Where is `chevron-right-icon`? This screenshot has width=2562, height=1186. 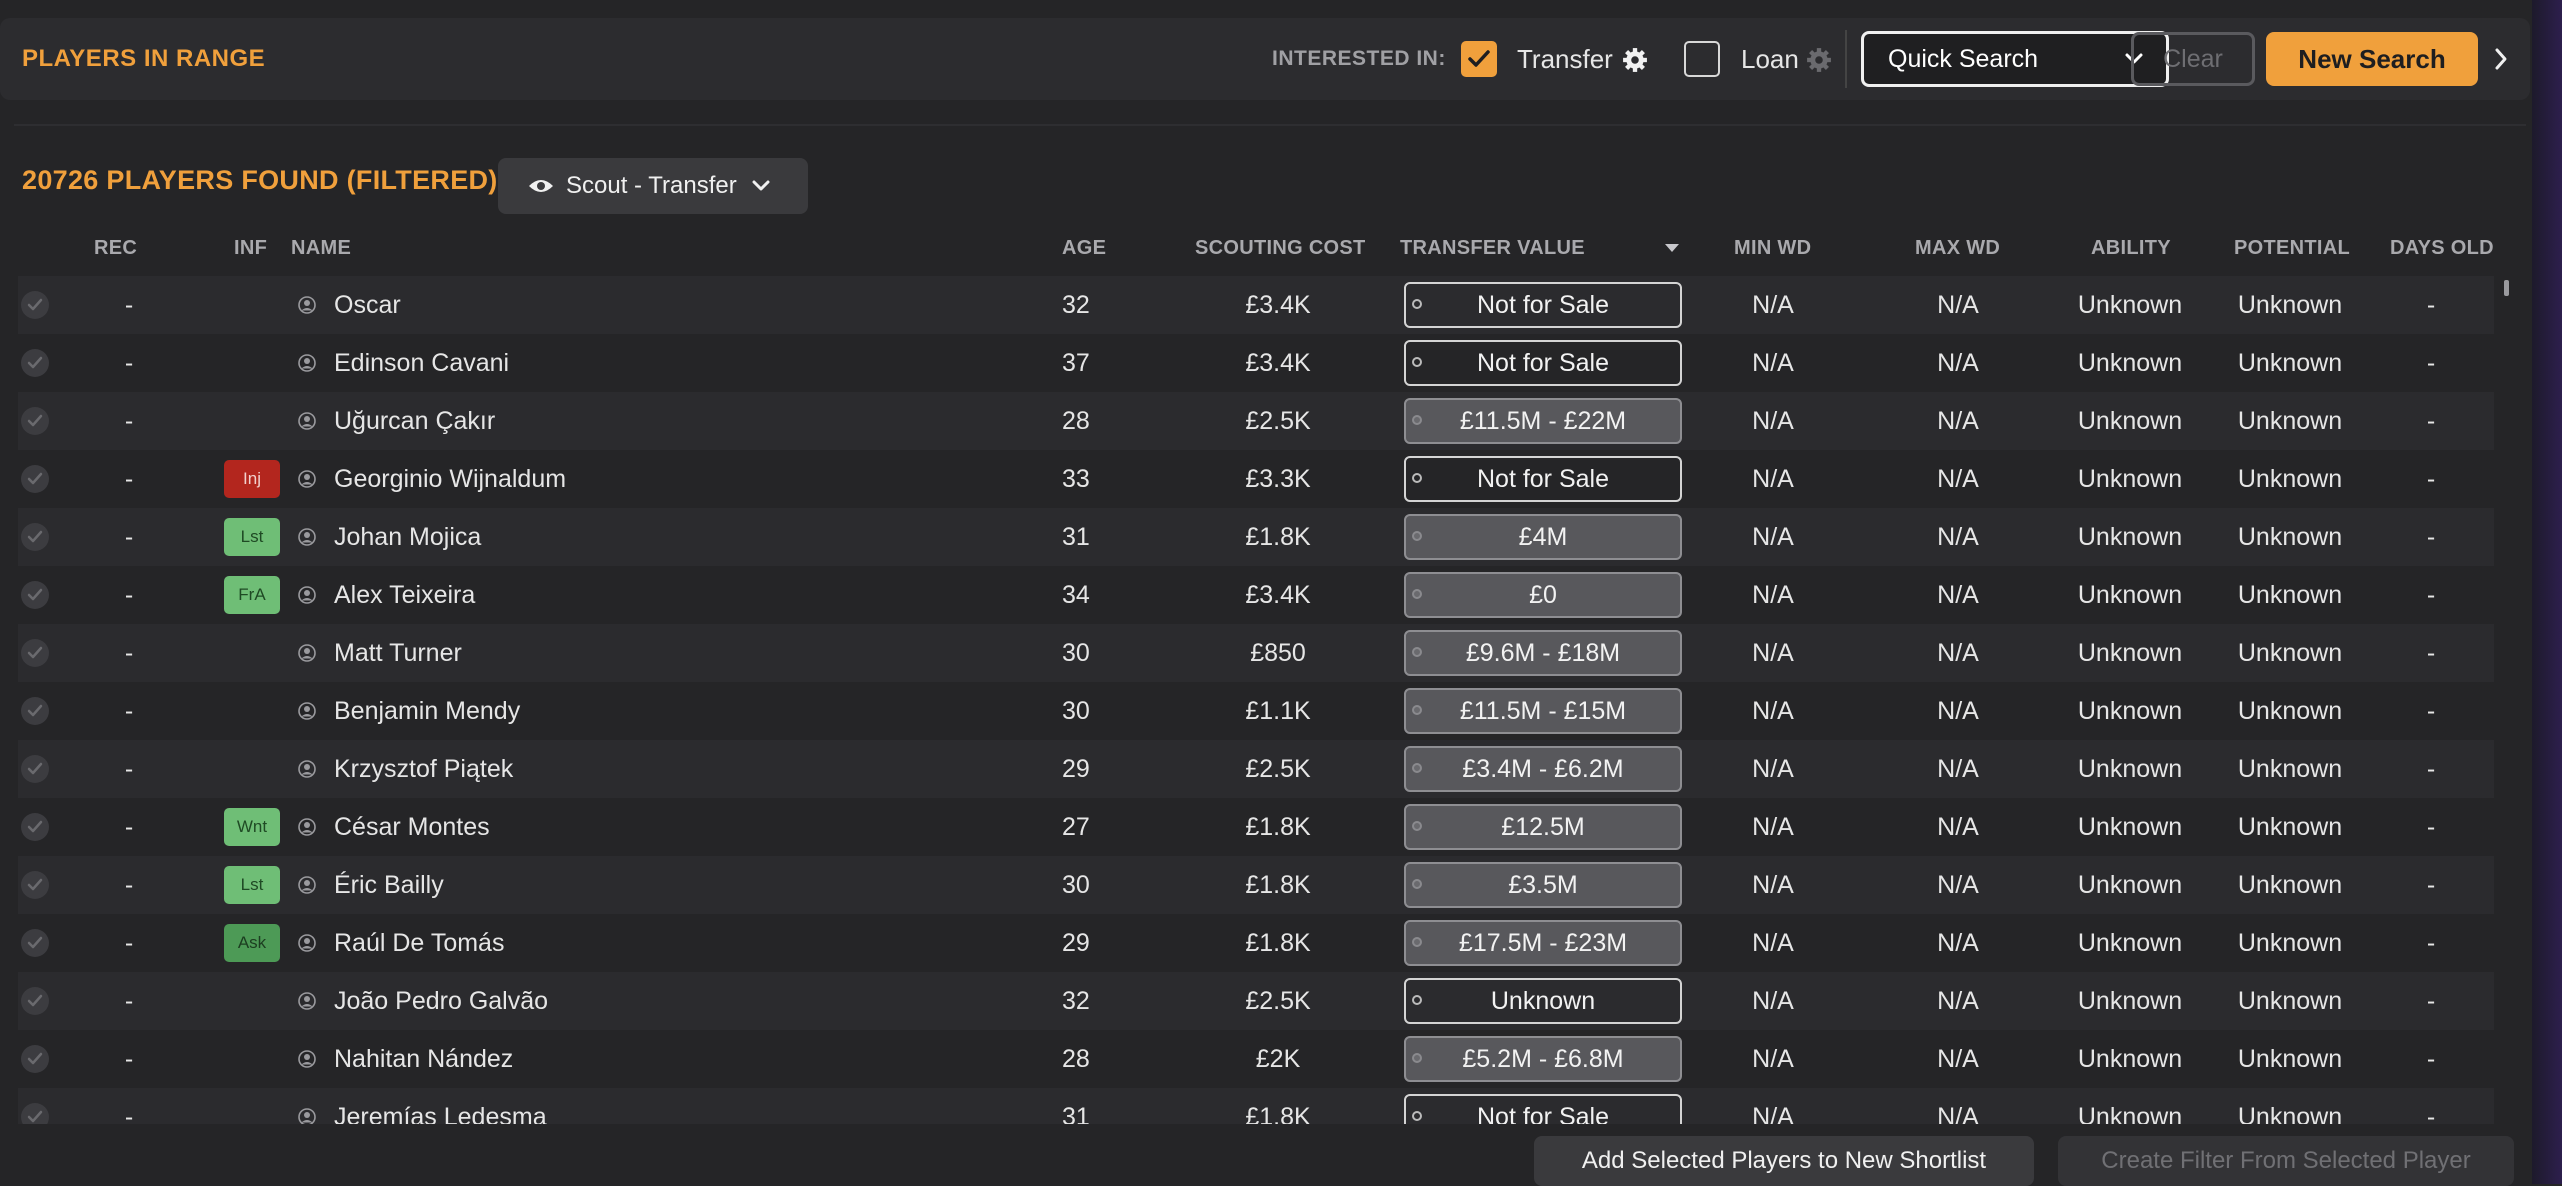 chevron-right-icon is located at coordinates (2501, 59).